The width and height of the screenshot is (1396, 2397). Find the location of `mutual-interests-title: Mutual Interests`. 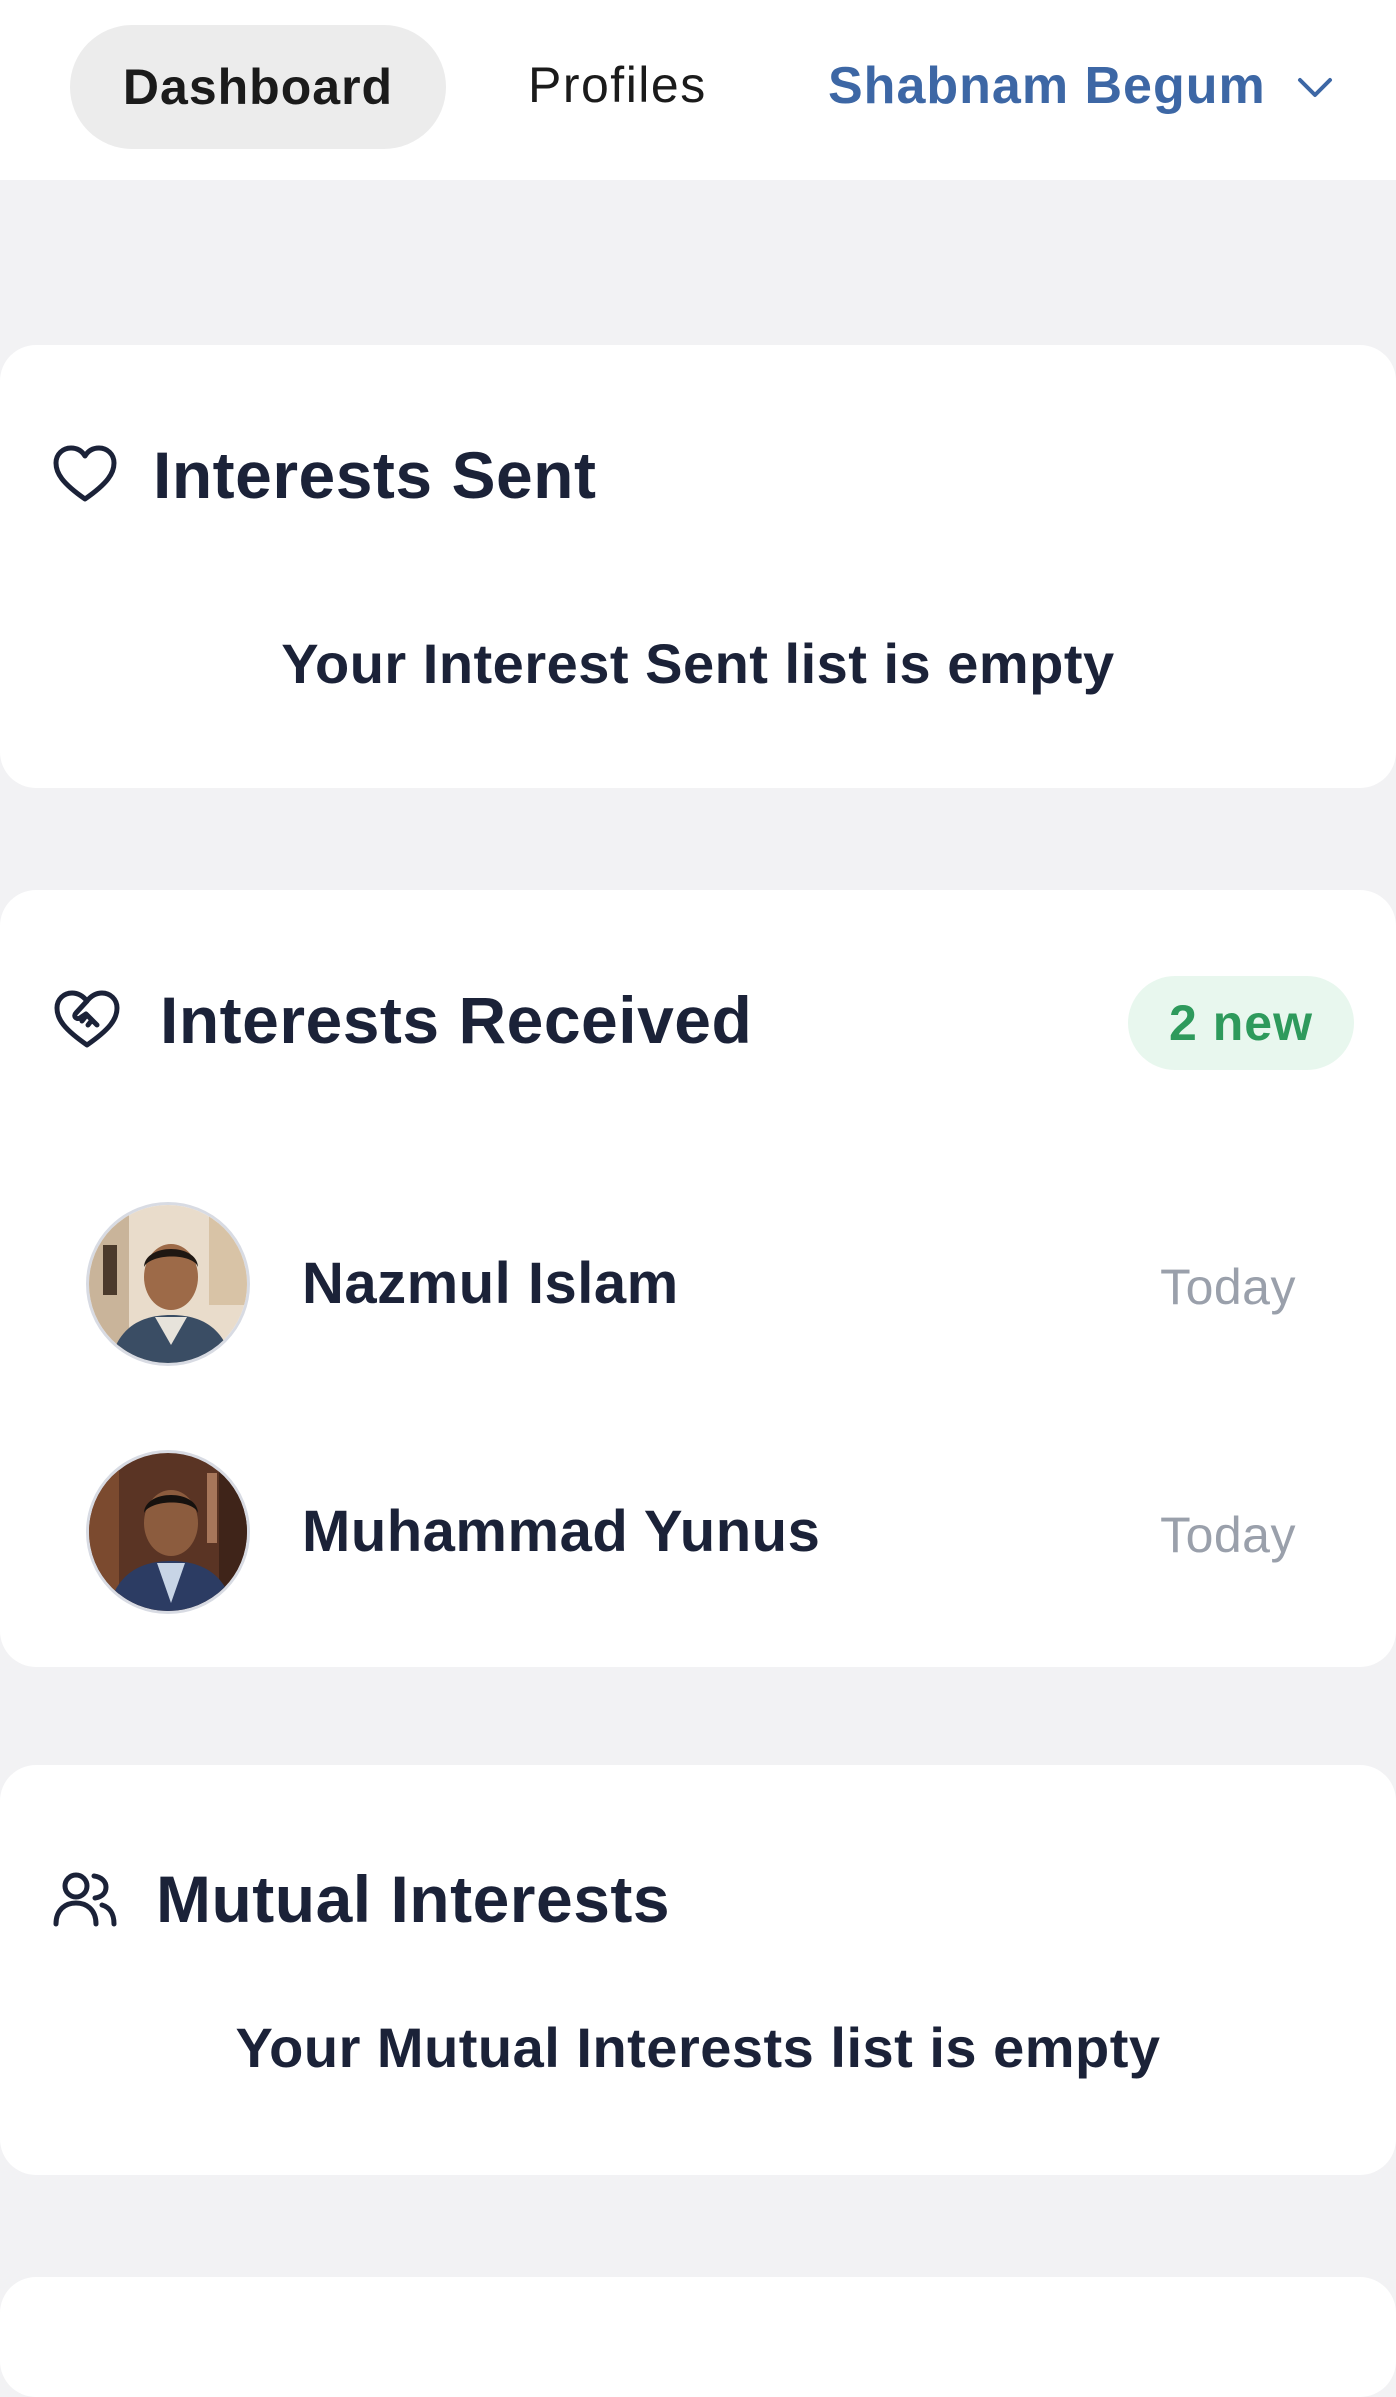

mutual-interests-title: Mutual Interests is located at coordinates (413, 1899).